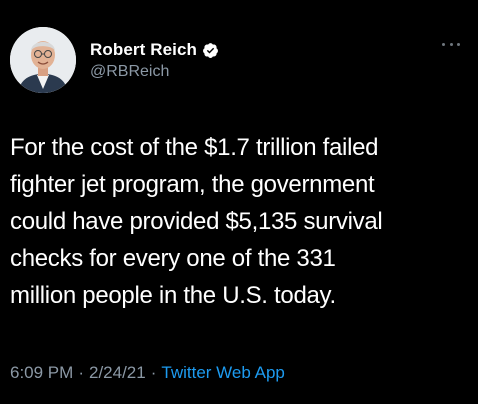  I want to click on author-info: Robert Reich @RBReich, so click(154, 60).